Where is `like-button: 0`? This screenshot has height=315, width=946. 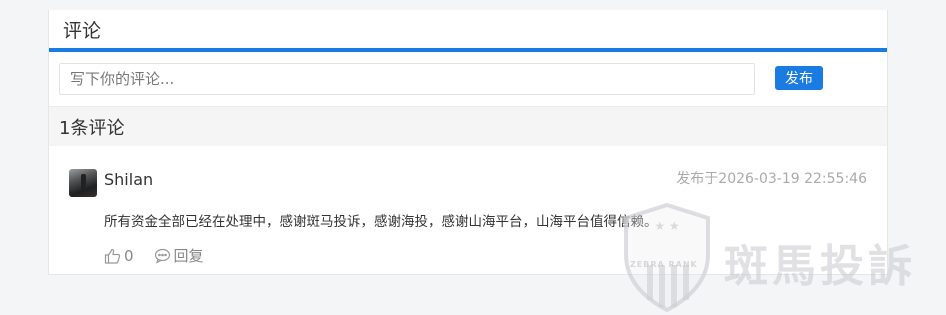 like-button: 0 is located at coordinates (119, 256).